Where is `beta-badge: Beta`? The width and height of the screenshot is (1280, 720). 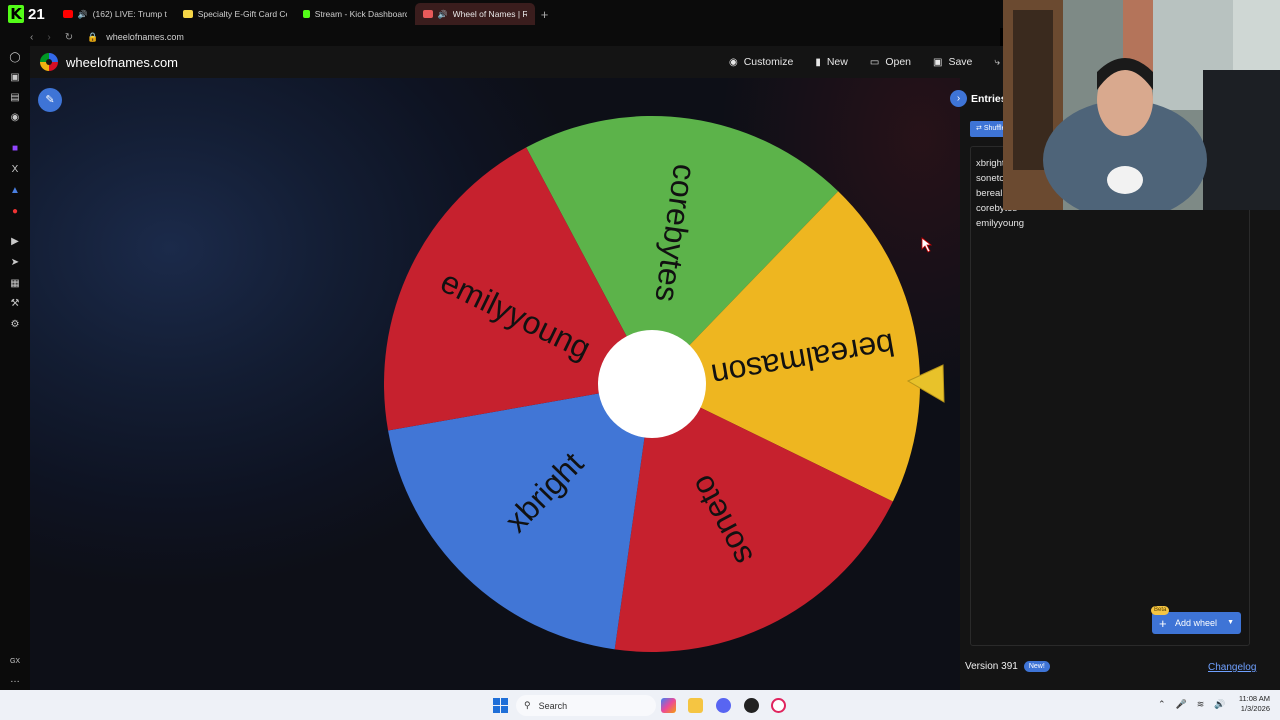
beta-badge: Beta is located at coordinates (1160, 610).